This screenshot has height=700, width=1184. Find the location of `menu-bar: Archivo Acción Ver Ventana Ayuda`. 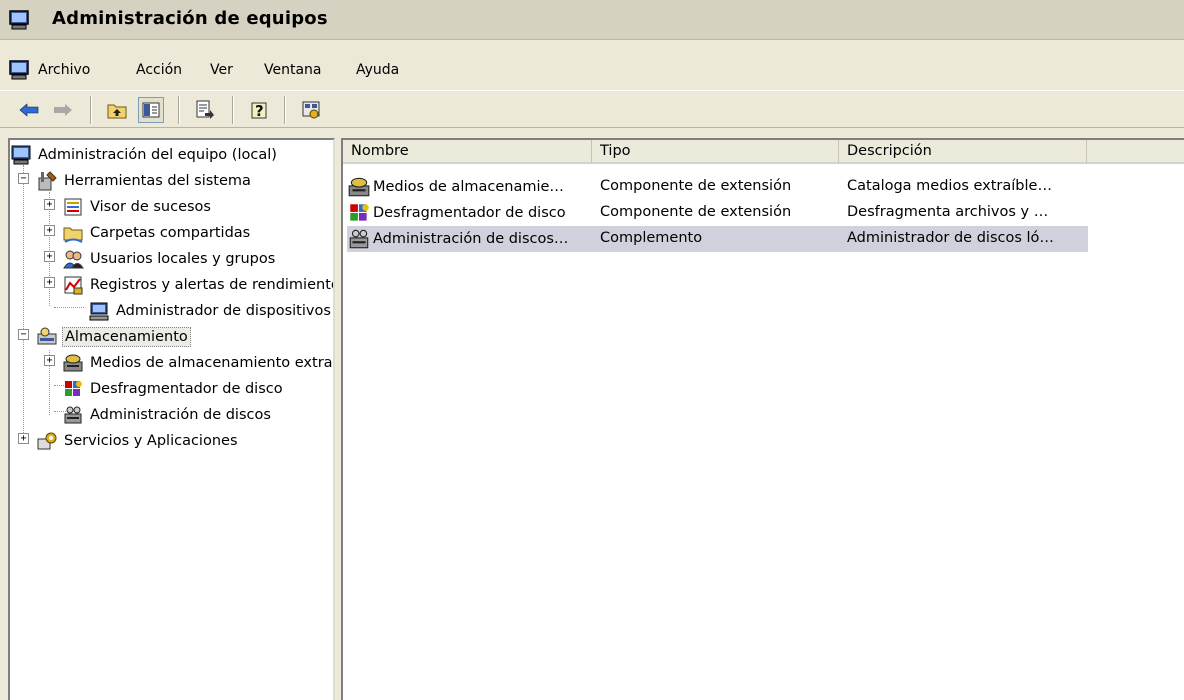

menu-bar: Archivo Acción Ver Ventana Ayuda is located at coordinates (592, 71).